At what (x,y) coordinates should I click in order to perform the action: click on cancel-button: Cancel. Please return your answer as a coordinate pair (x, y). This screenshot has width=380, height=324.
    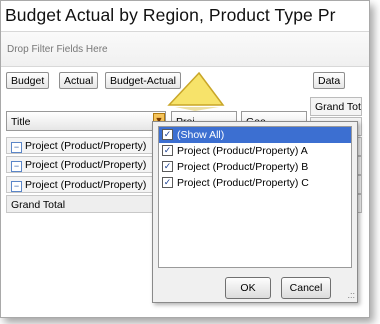
    Looking at the image, I should click on (306, 288).